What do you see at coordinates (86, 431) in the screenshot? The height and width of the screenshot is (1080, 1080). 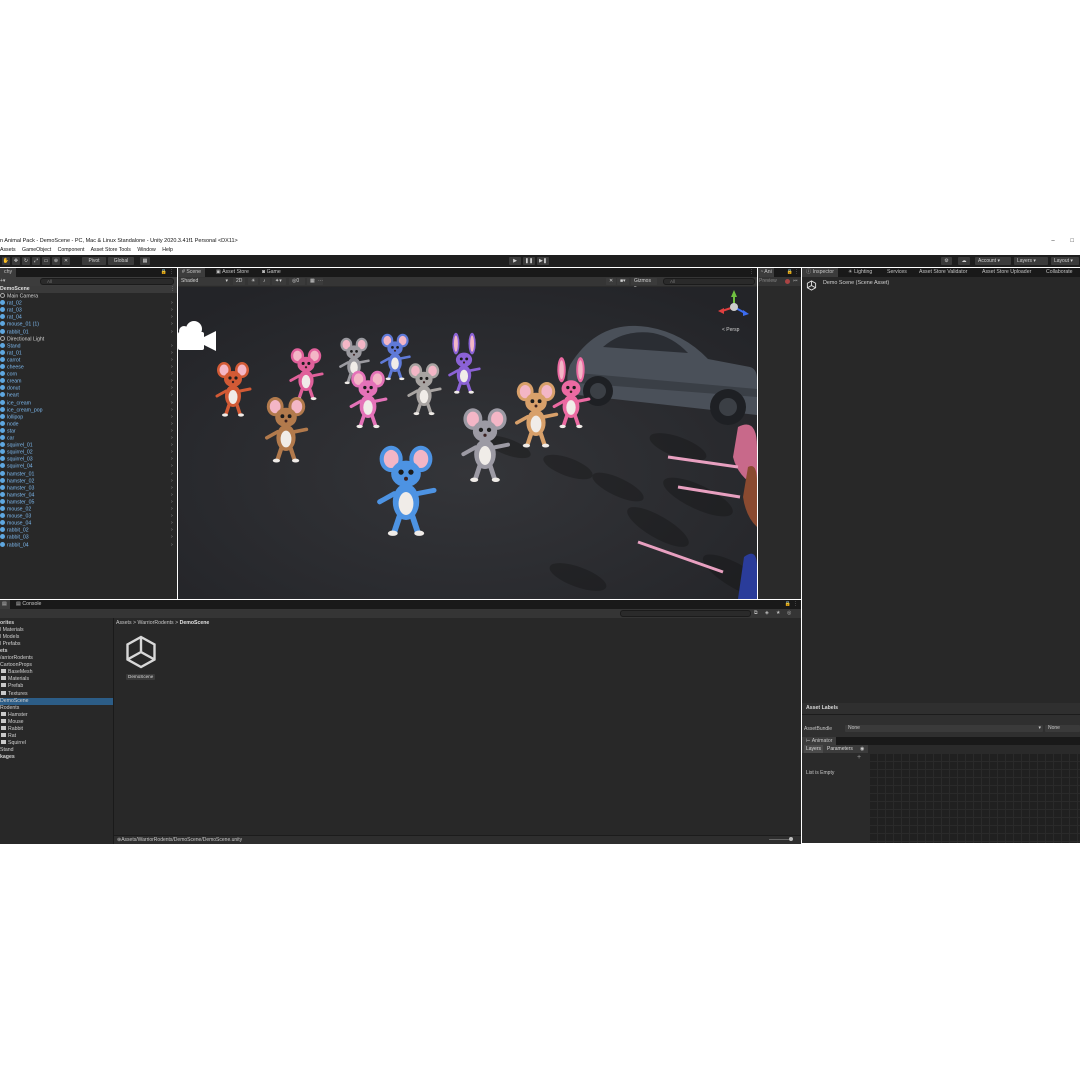 I see `hierarchy-item: star ›` at bounding box center [86, 431].